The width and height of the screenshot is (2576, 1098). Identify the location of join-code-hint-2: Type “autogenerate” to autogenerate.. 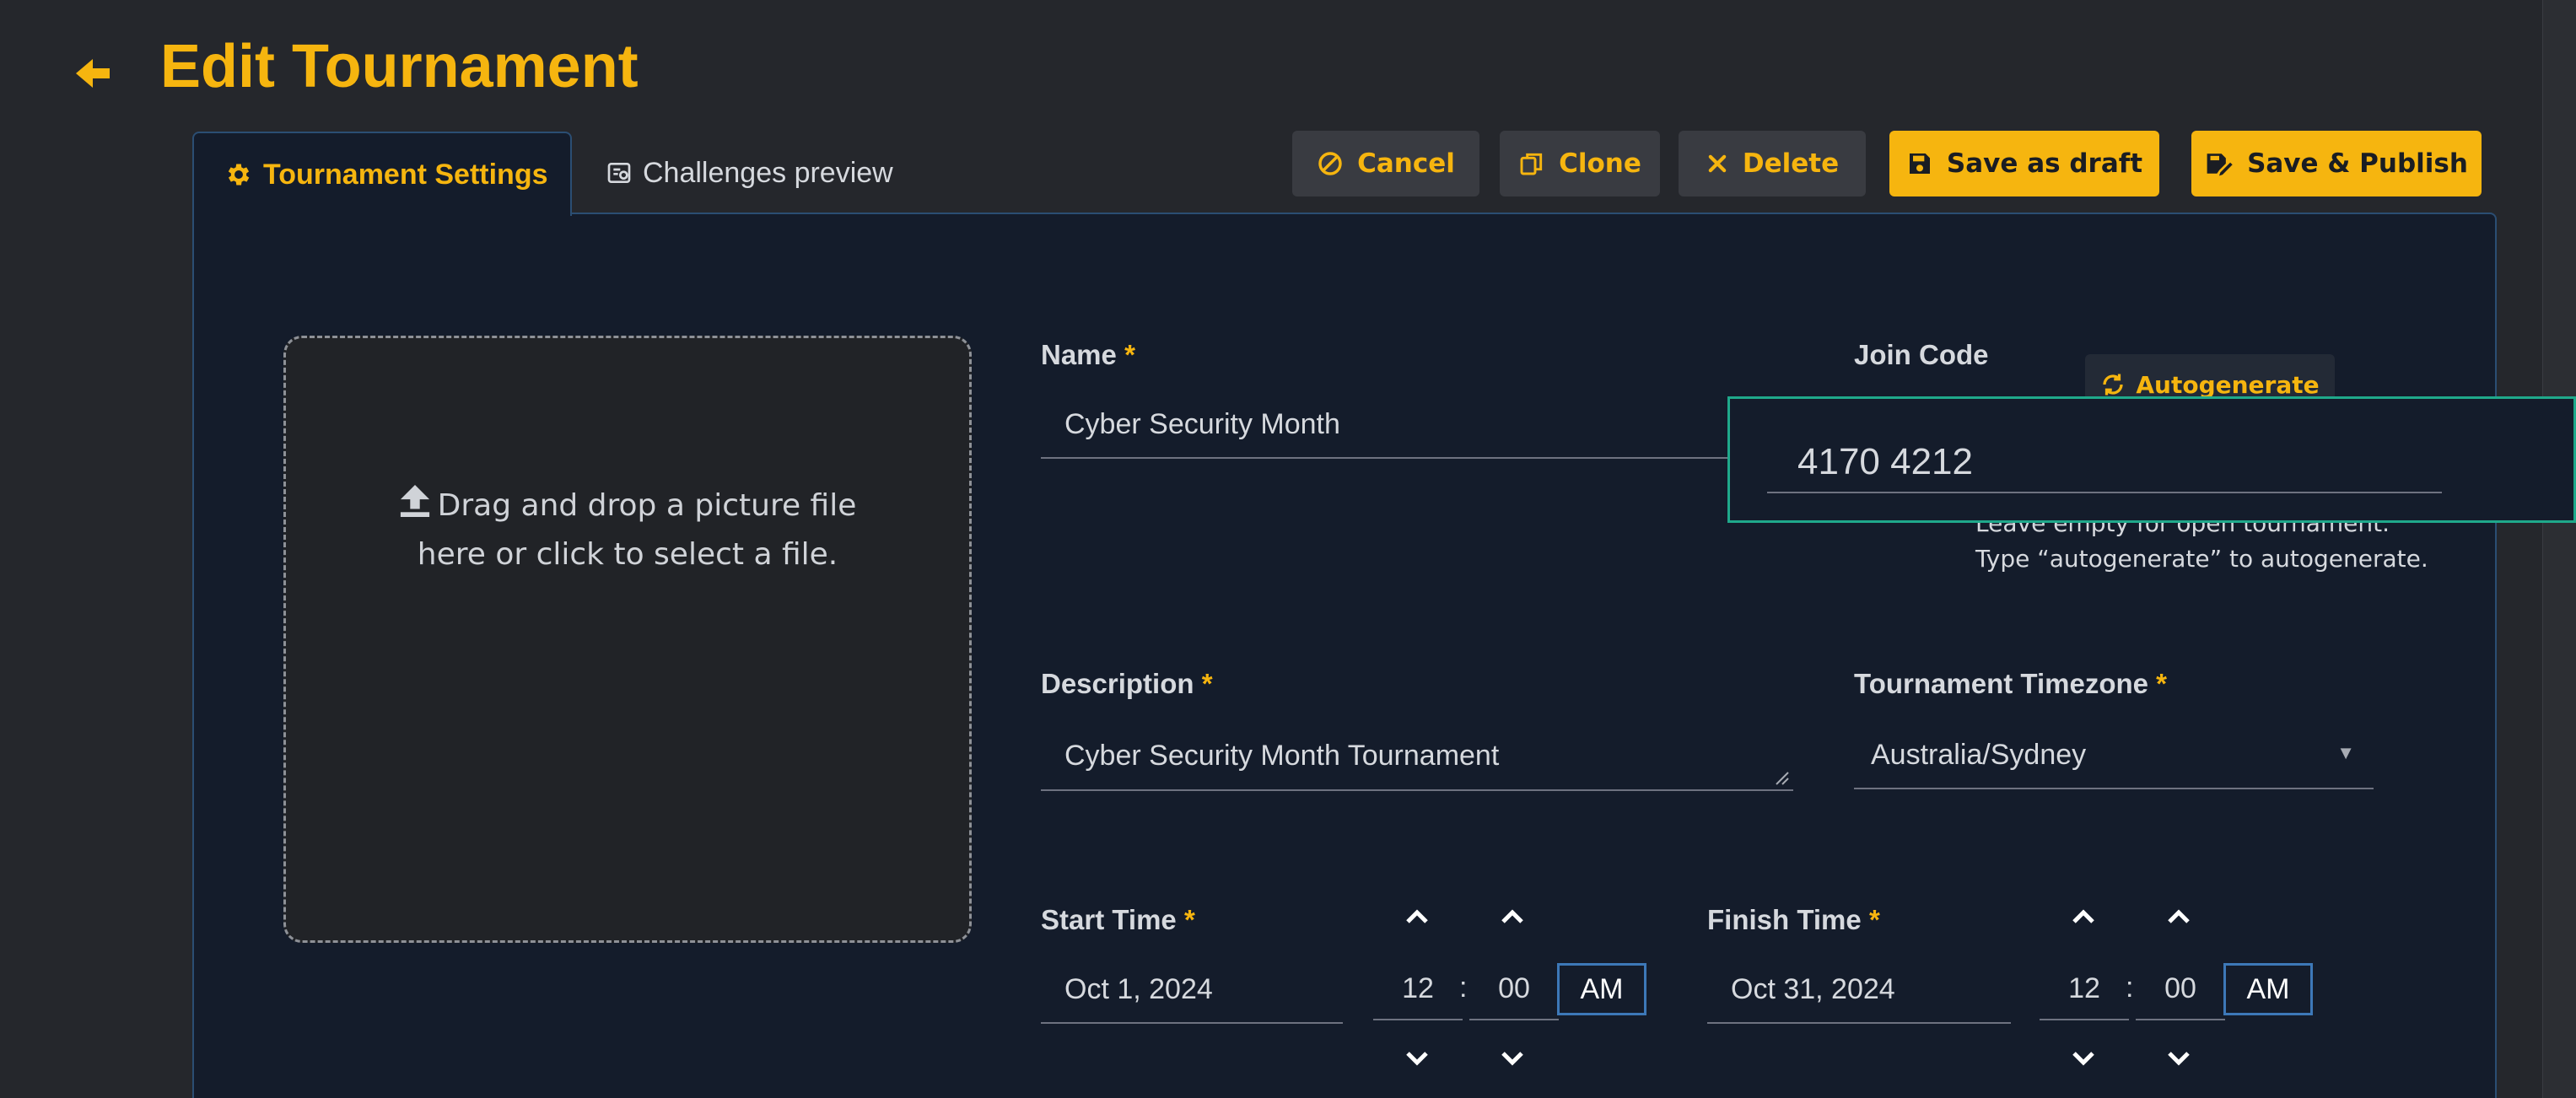
(2201, 559).